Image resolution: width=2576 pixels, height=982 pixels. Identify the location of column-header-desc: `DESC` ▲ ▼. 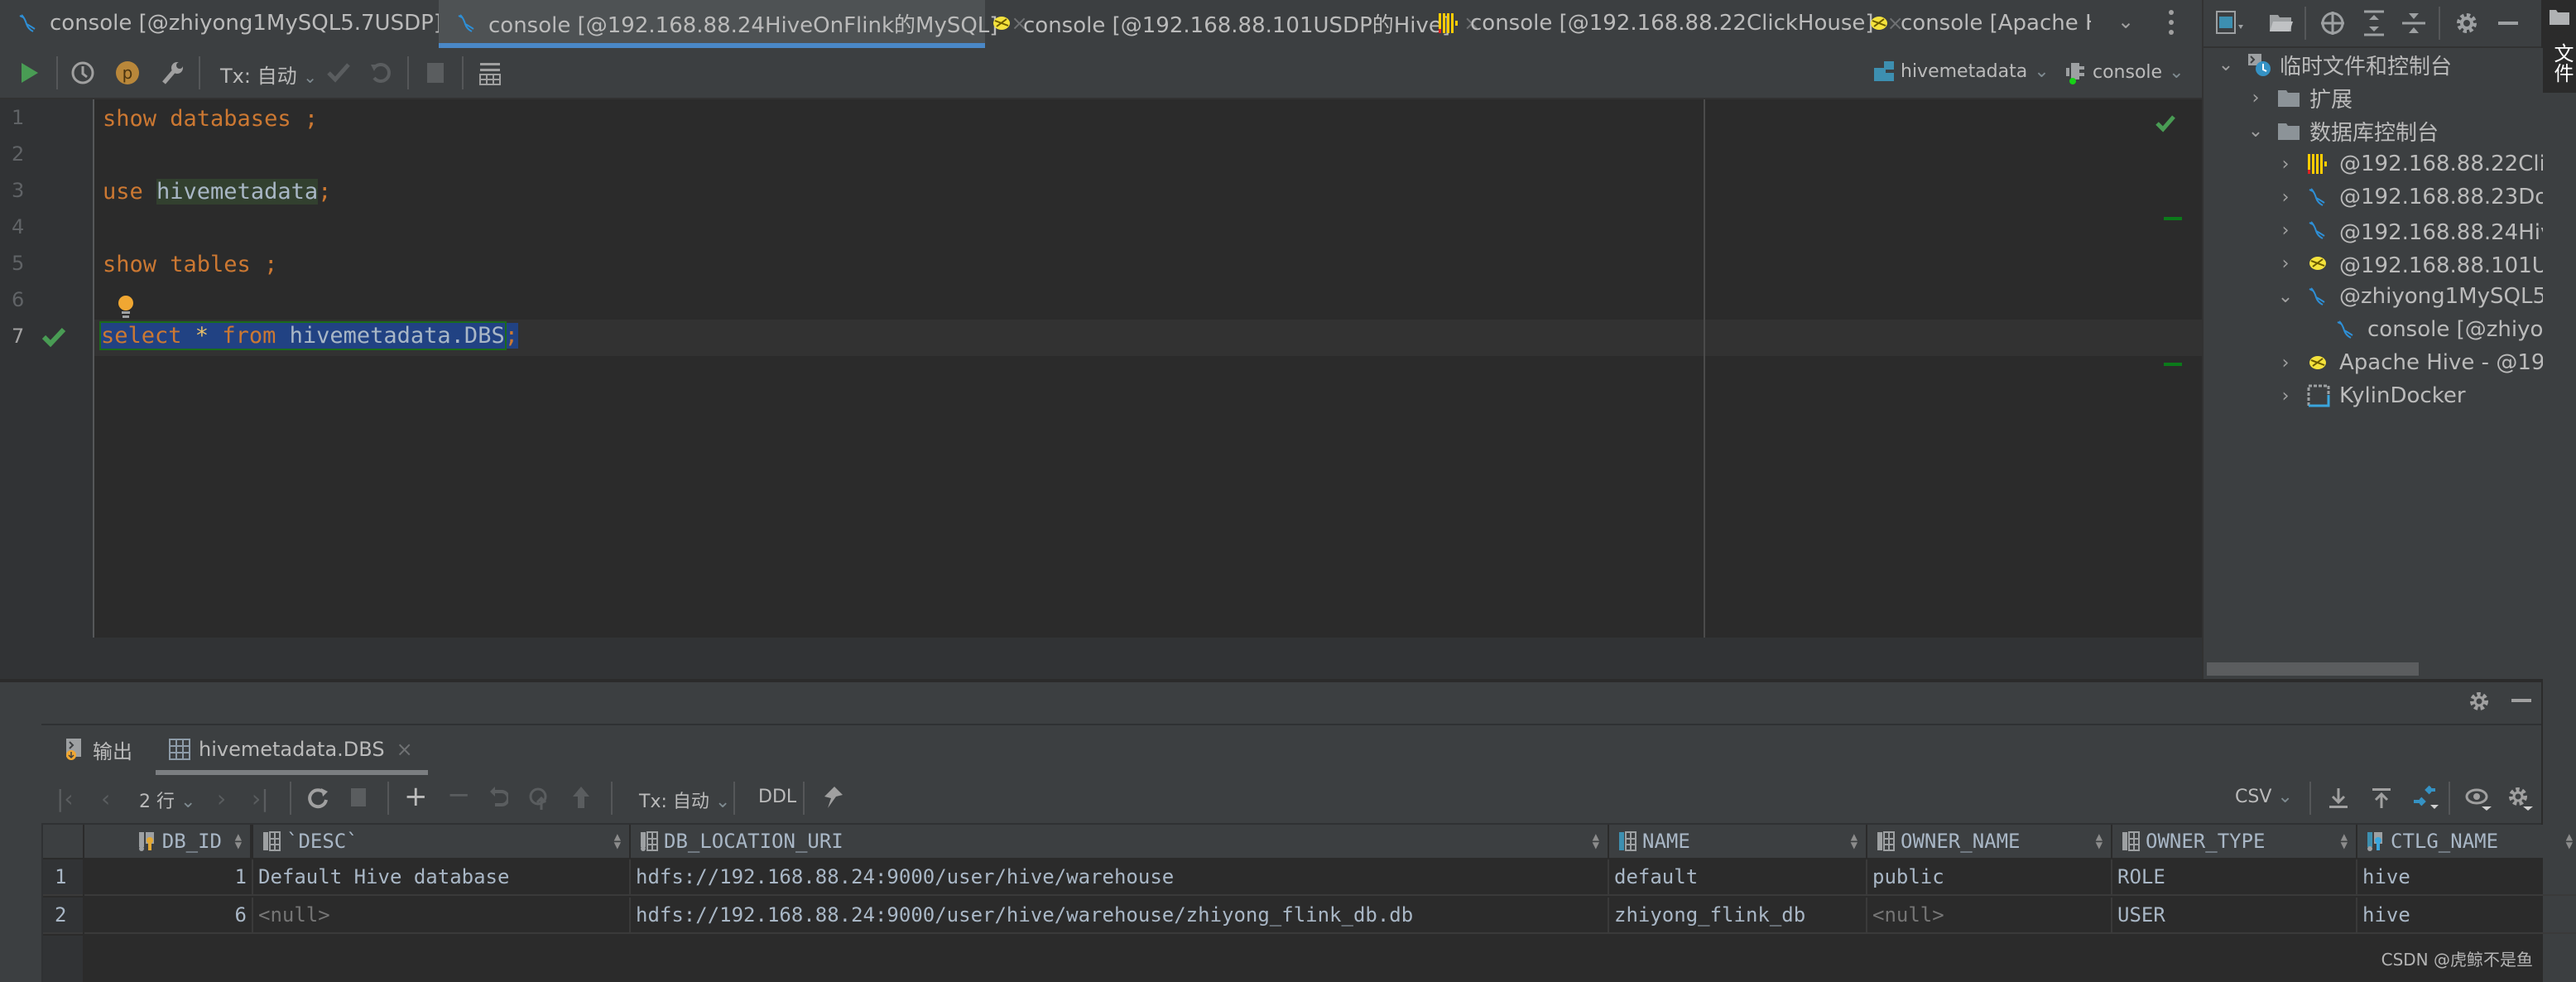
(442, 841).